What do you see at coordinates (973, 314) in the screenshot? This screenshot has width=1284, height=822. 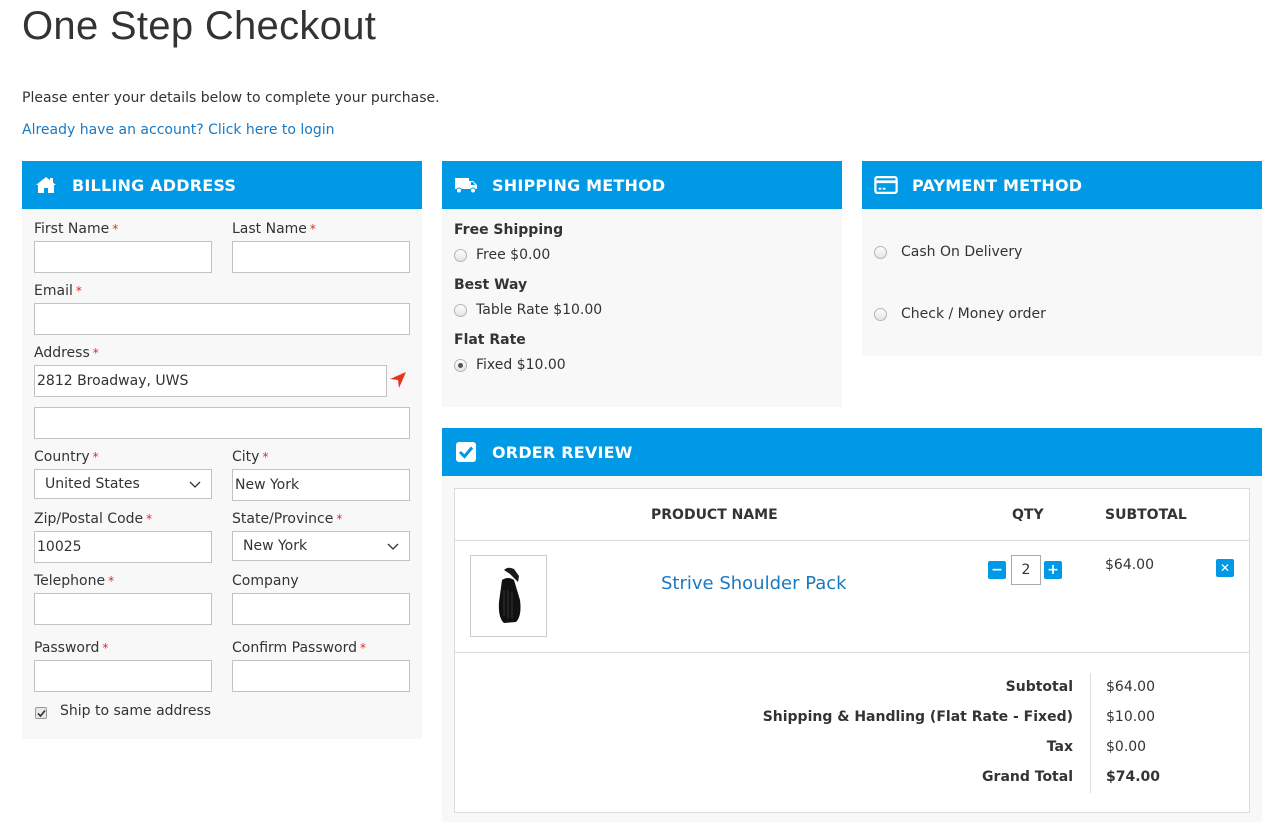 I see `payment-option-label: Check / Money order` at bounding box center [973, 314].